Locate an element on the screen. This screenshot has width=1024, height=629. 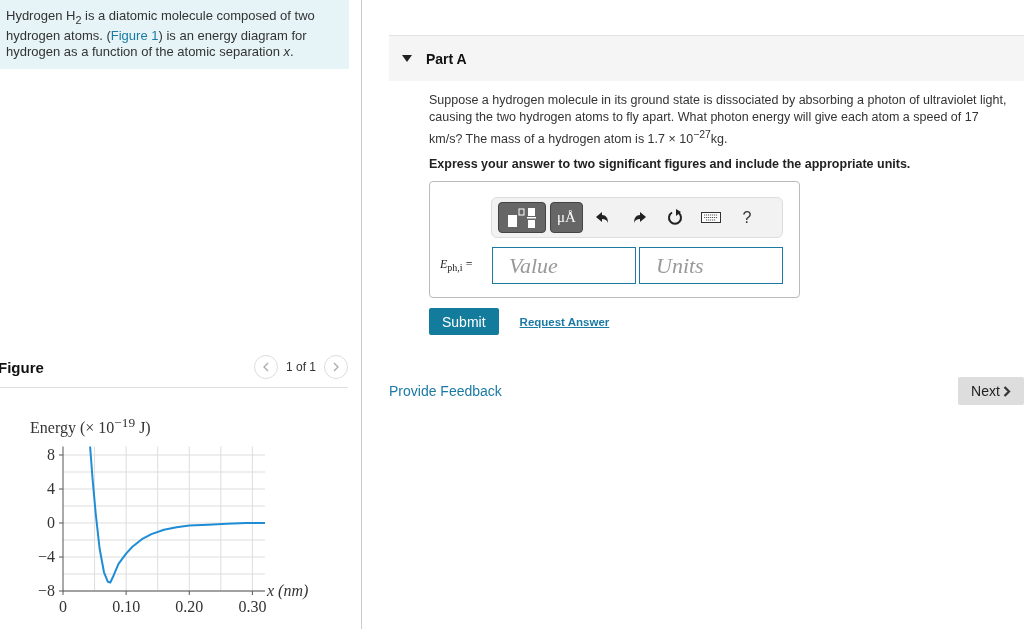
templates-button is located at coordinates (522, 218).